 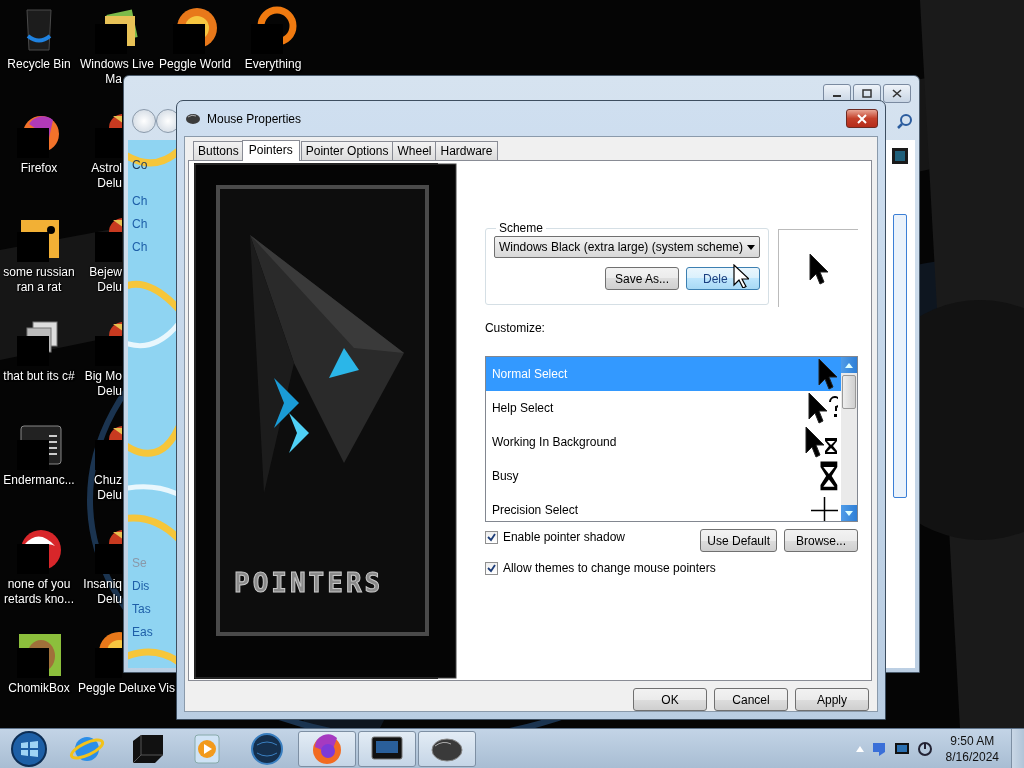 What do you see at coordinates (878, 748) in the screenshot?
I see `chat-icon` at bounding box center [878, 748].